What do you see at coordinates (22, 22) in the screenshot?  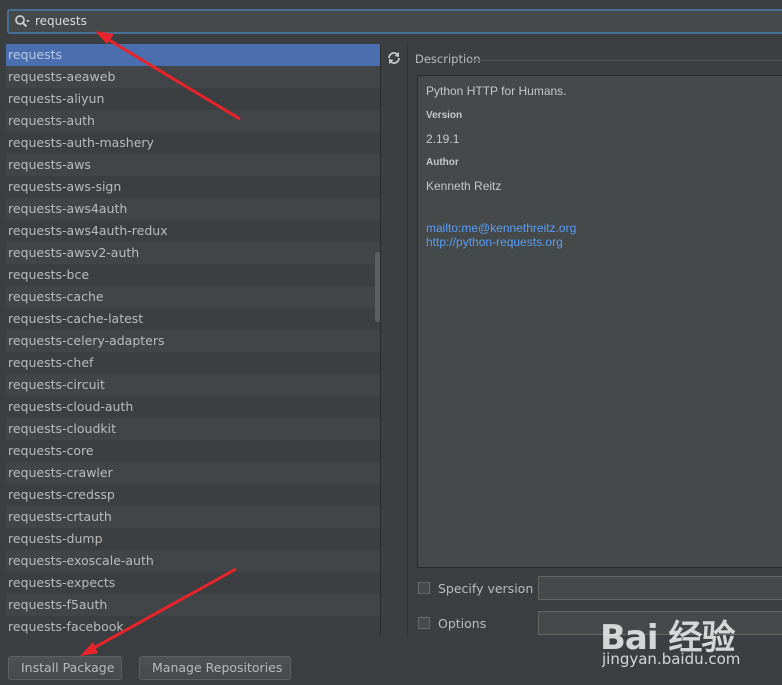 I see `search-icon` at bounding box center [22, 22].